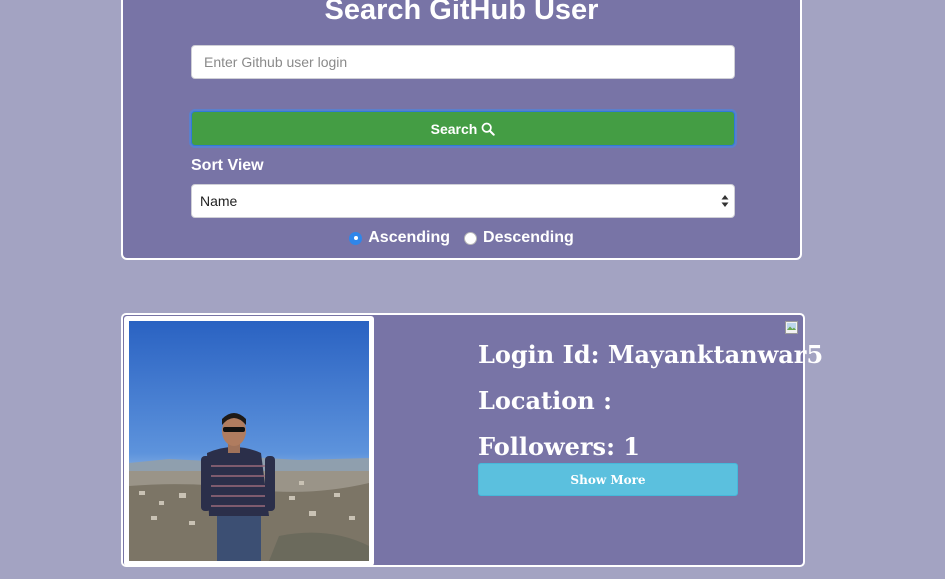 The height and width of the screenshot is (579, 945). I want to click on sort-select: Name, so click(463, 201).